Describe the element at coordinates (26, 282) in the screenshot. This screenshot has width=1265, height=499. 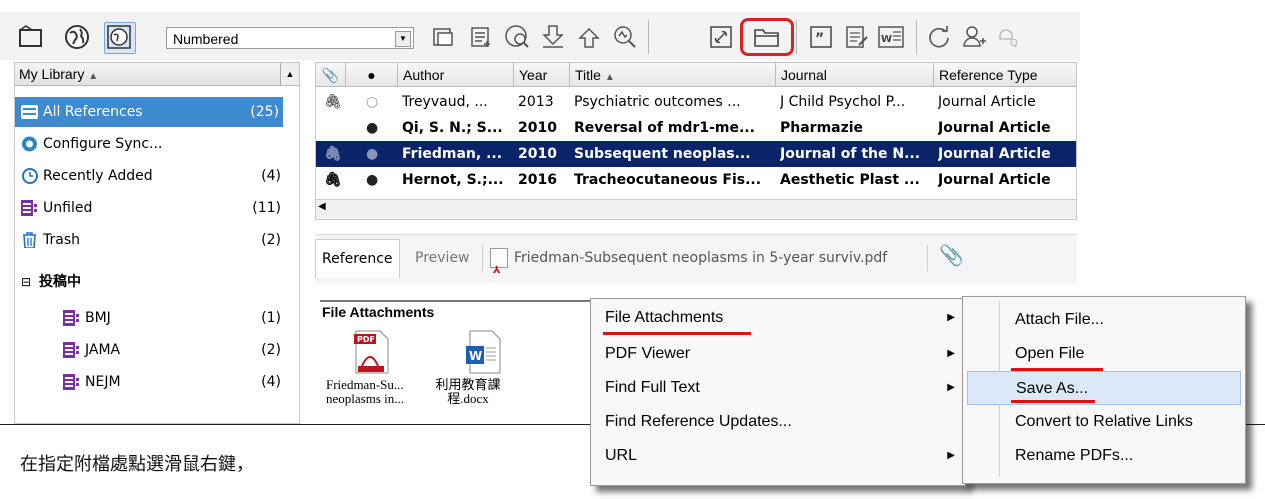
I see `collapse-icon: ⊟` at that location.